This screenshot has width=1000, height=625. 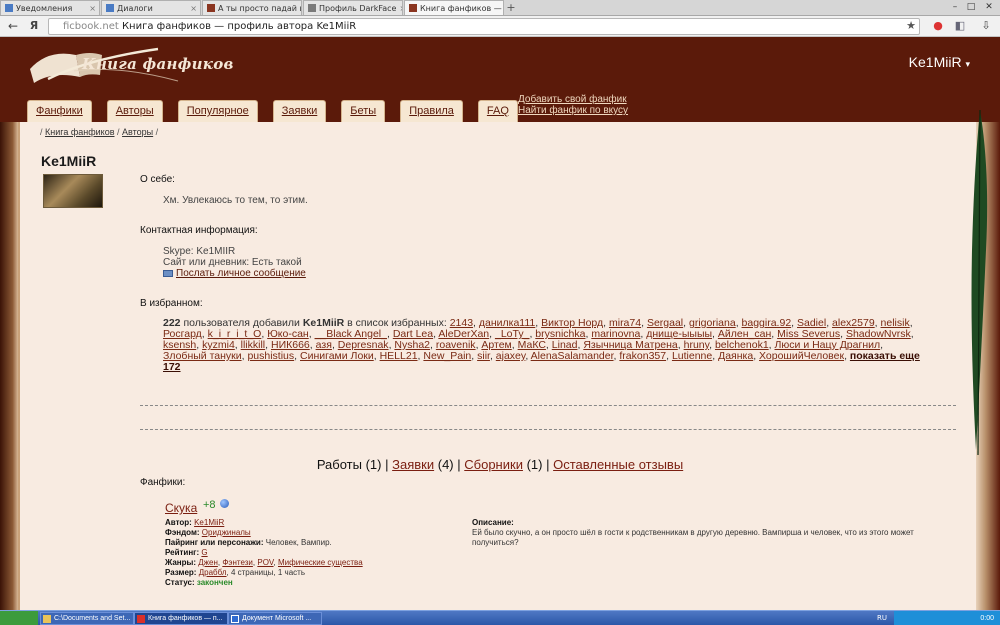 What do you see at coordinates (483, 356) in the screenshot?
I see `fav-user-link: siir` at bounding box center [483, 356].